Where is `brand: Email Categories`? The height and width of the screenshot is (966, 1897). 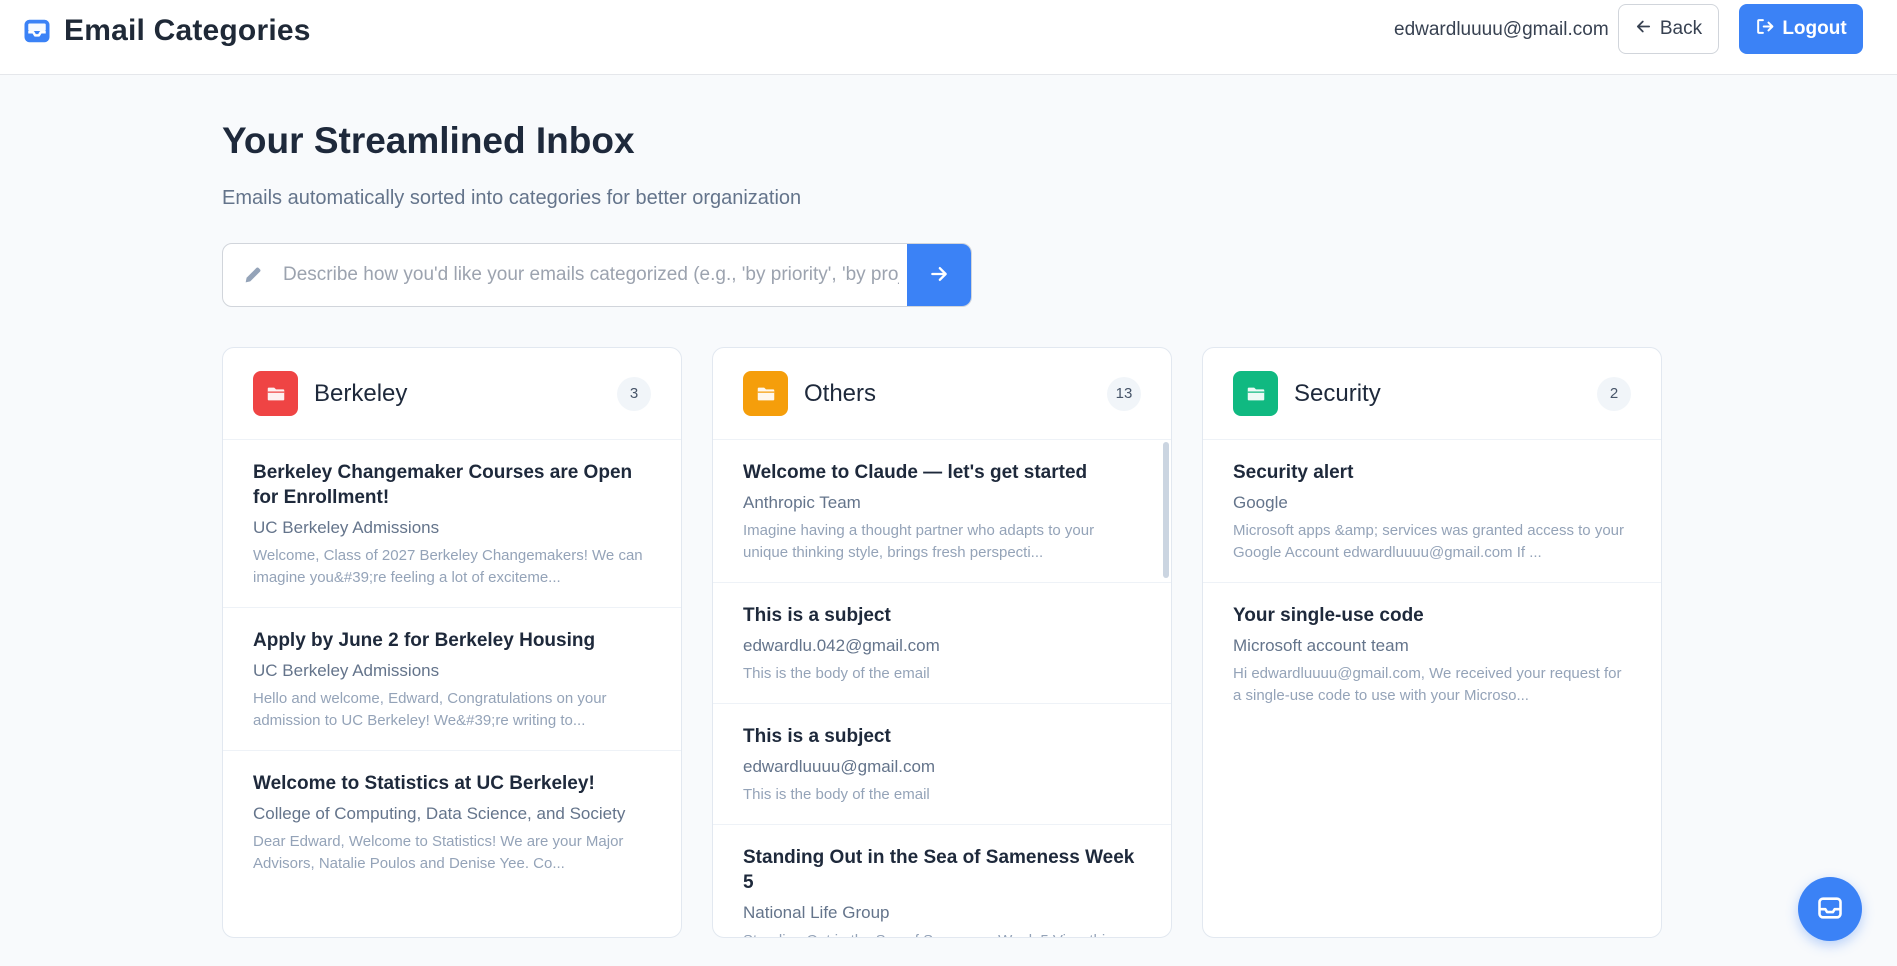 brand: Email Categories is located at coordinates (166, 31).